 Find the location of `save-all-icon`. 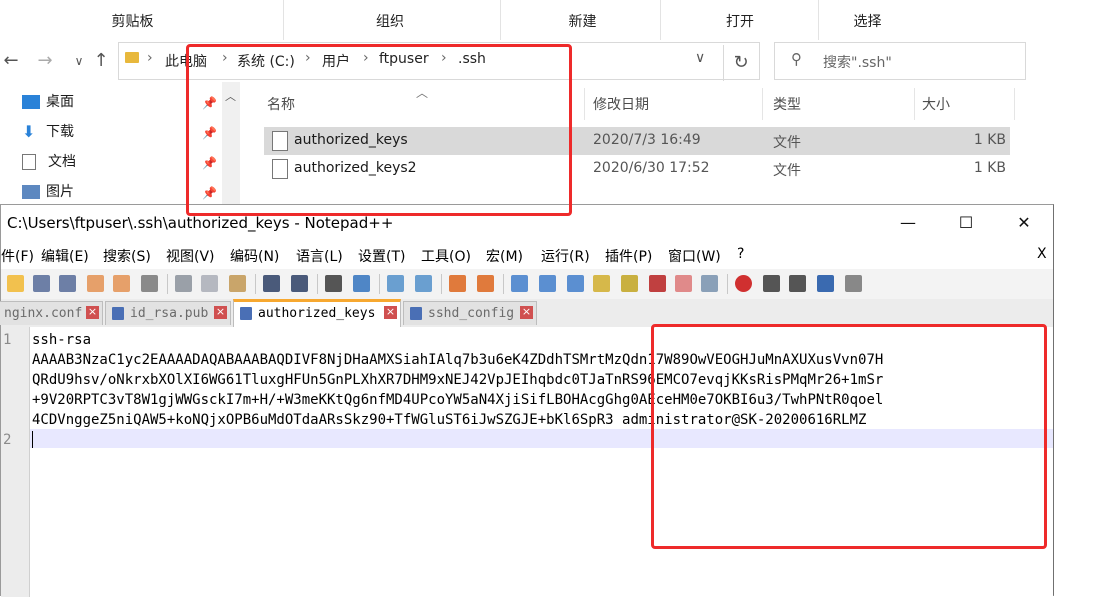

save-all-icon is located at coordinates (67, 283).